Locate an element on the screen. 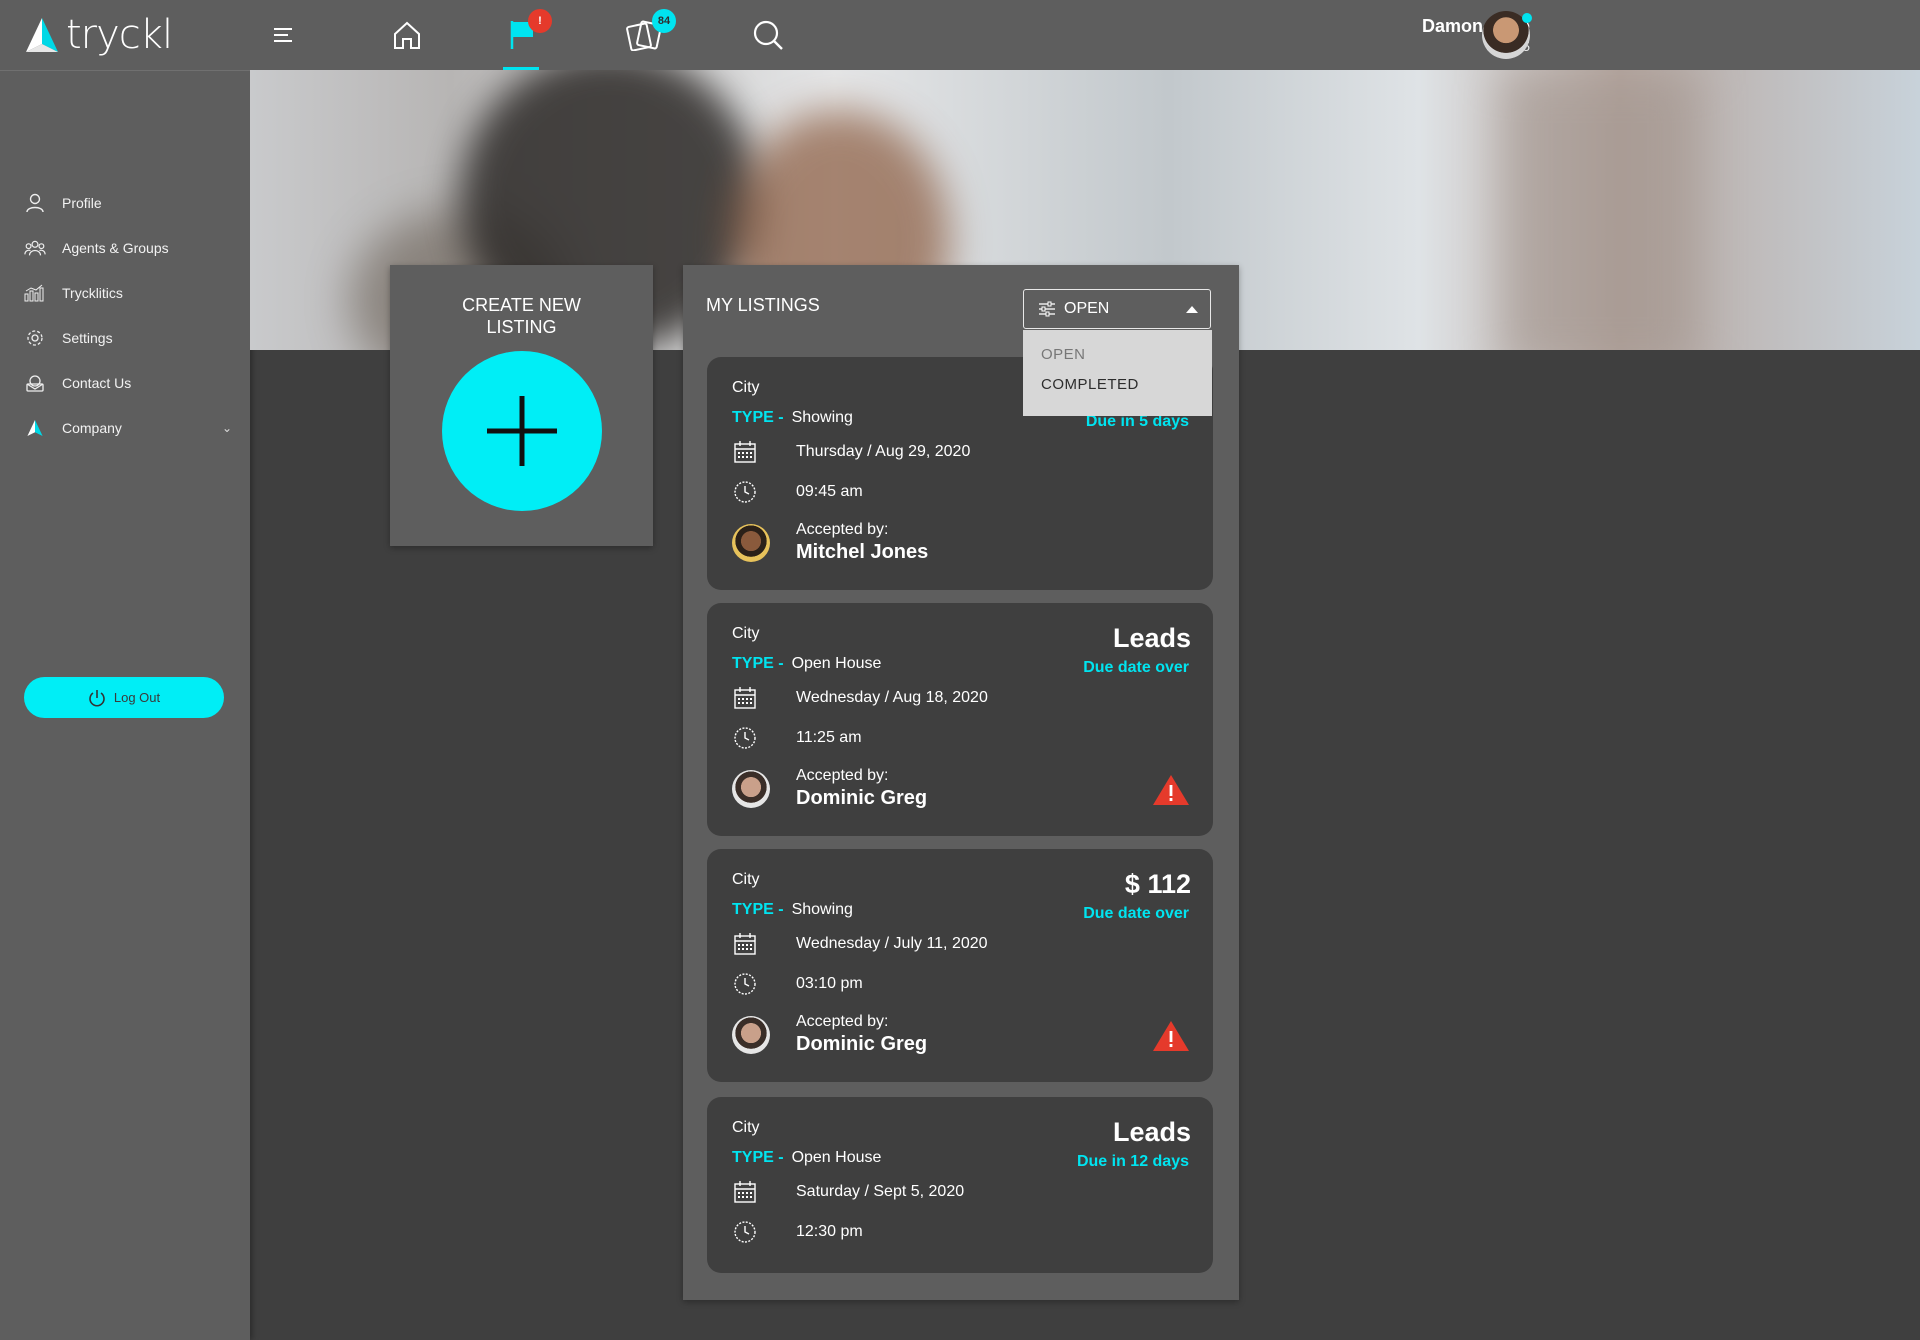 The image size is (1920, 1340). online-status-dot is located at coordinates (1527, 18).